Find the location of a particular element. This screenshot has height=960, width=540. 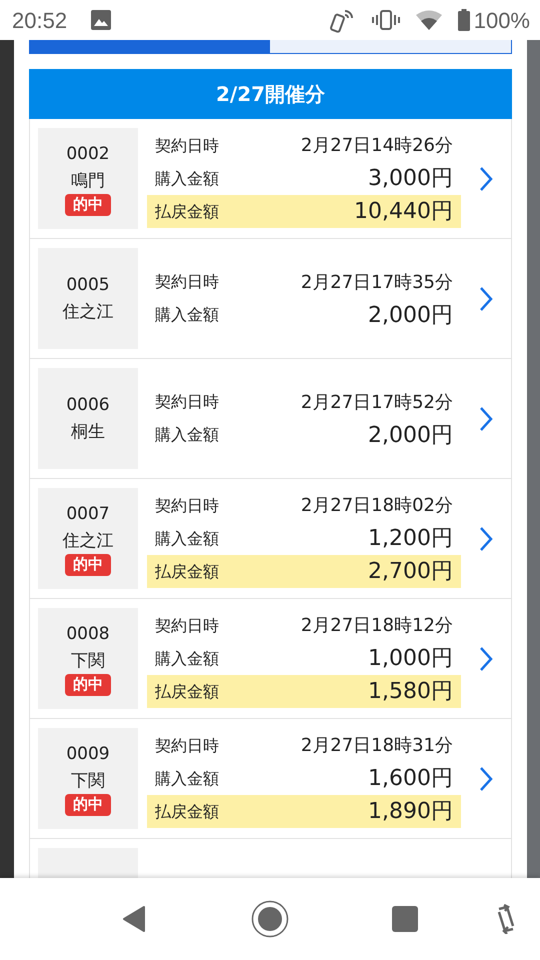

venue-name: 桐生 is located at coordinates (88, 432).